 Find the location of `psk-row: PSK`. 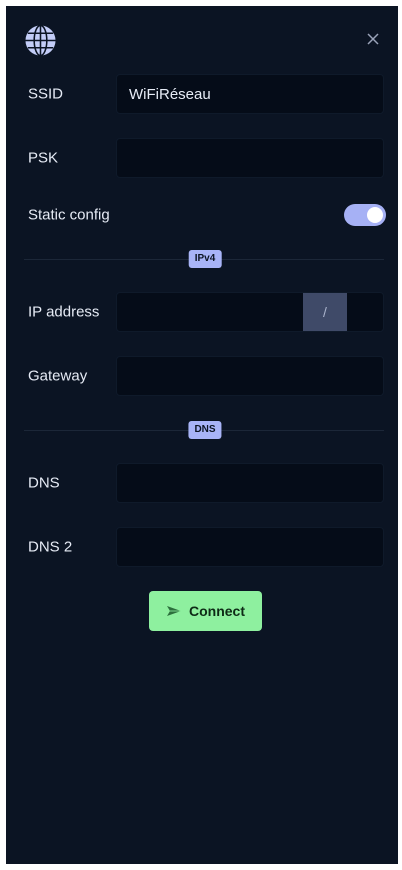

psk-row: PSK is located at coordinates (202, 158).